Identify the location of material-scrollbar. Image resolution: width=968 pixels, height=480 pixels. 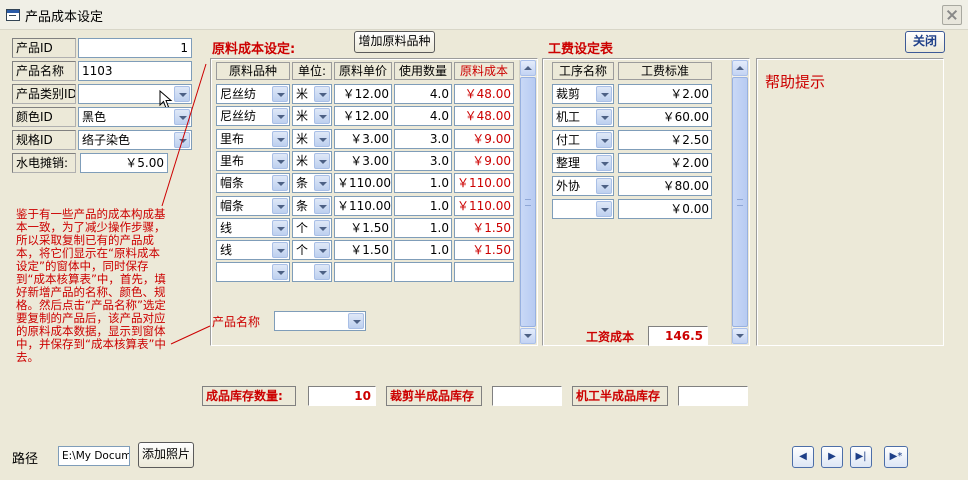
(527, 202).